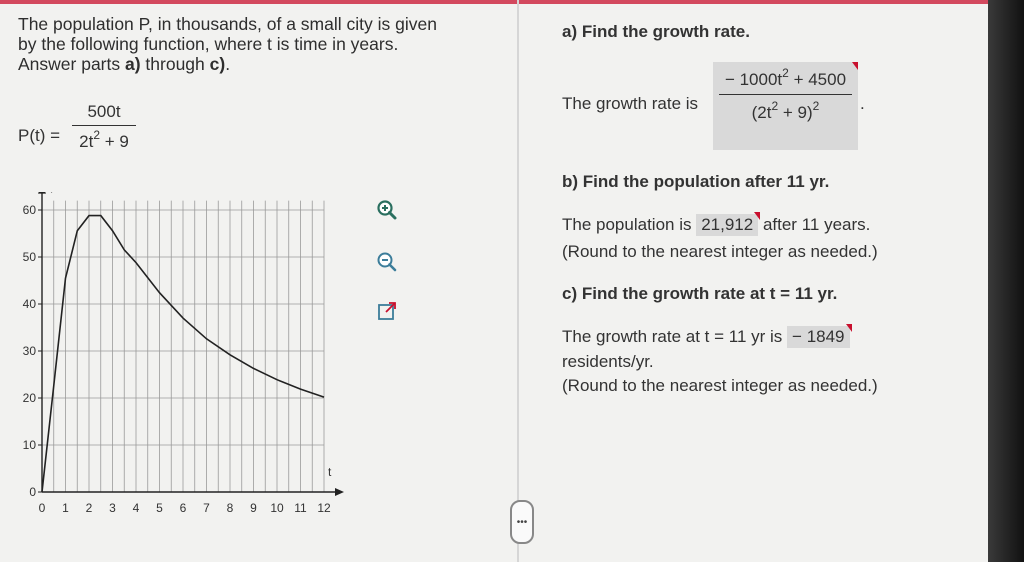 This screenshot has height=562, width=1024. Describe the element at coordinates (795, 112) in the screenshot. I see `growth-rate-den-tail: + 9)` at that location.